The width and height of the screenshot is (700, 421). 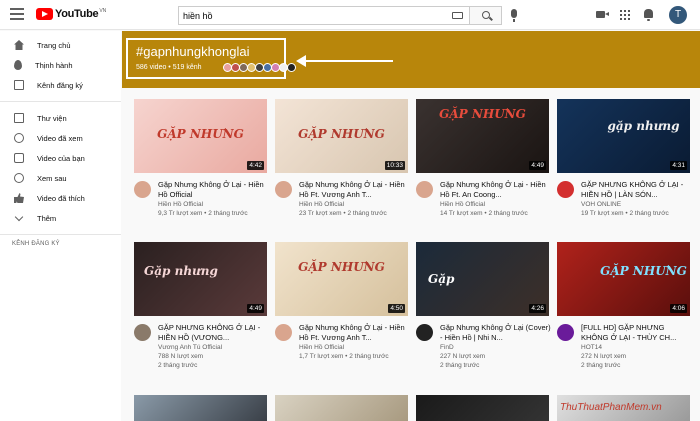 I want to click on video-title: Gặp Nhưng Không Ở Lại - Hiền Hồ Official, so click(x=214, y=190).